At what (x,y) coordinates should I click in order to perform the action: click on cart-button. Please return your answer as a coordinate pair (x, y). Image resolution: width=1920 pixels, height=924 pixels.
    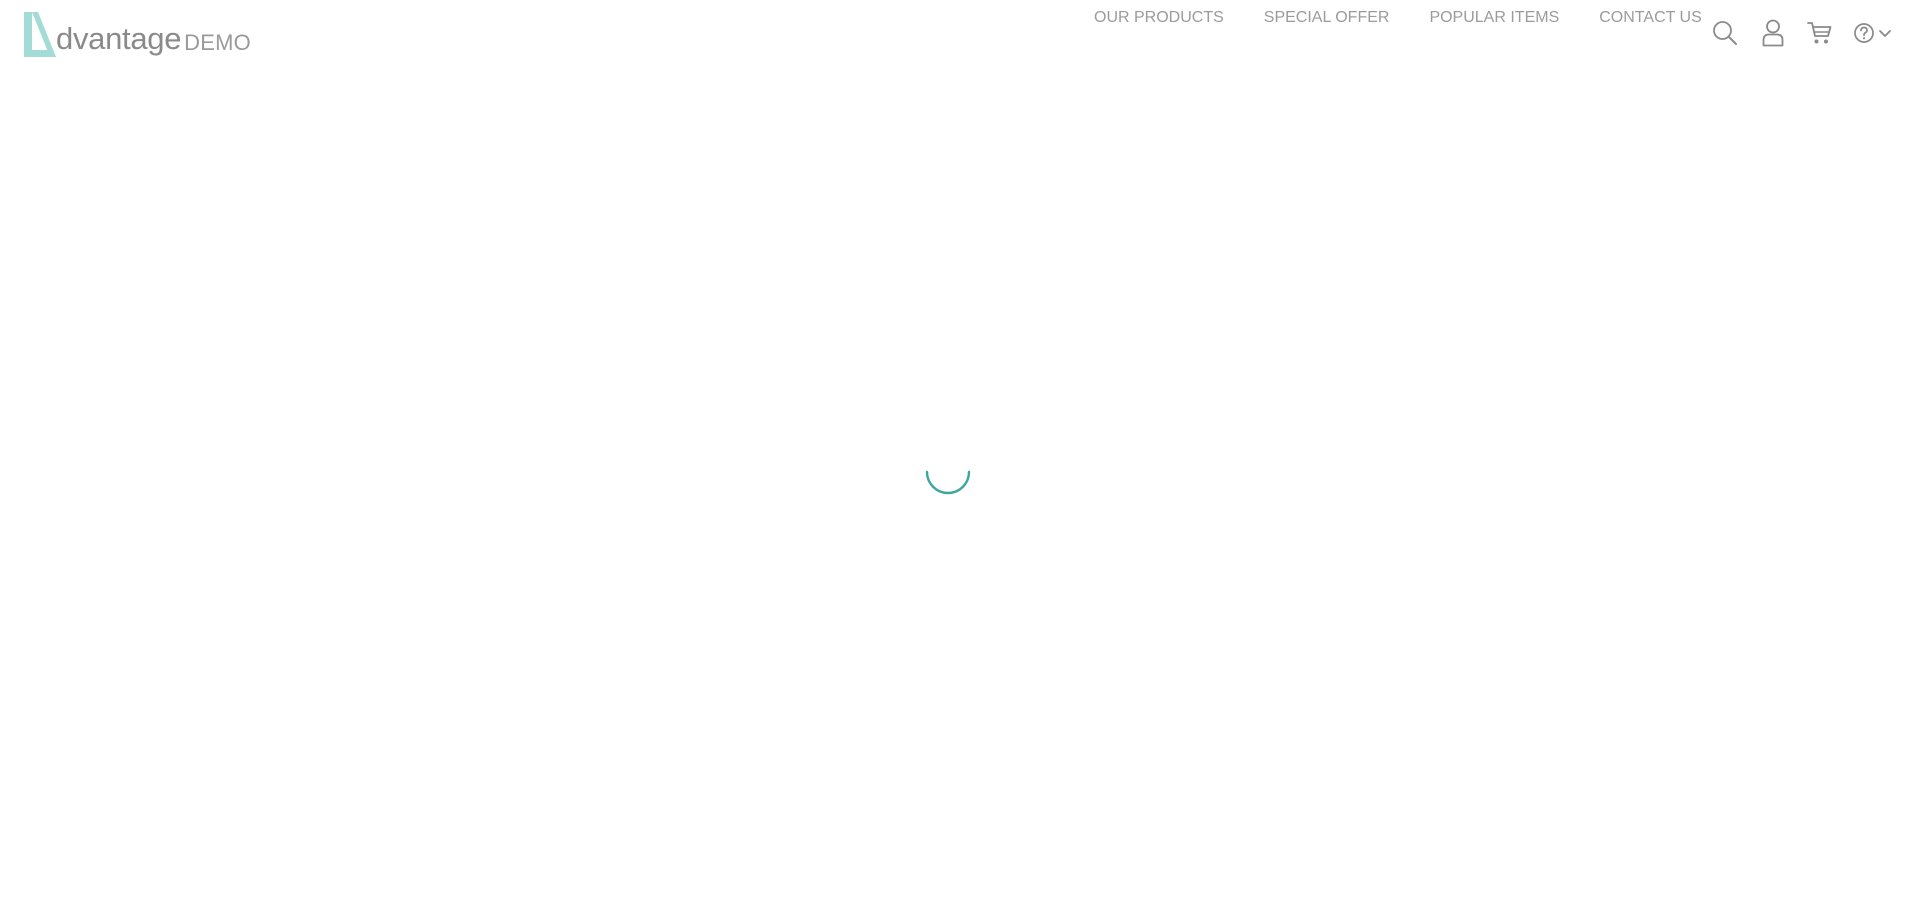
    Looking at the image, I should click on (1820, 33).